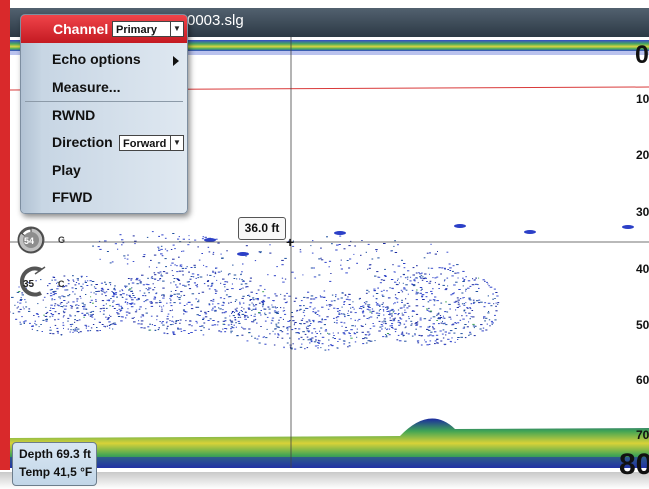 This screenshot has width=649, height=489. Describe the element at coordinates (32, 281) in the screenshot. I see `color-dial-icon: 35` at that location.